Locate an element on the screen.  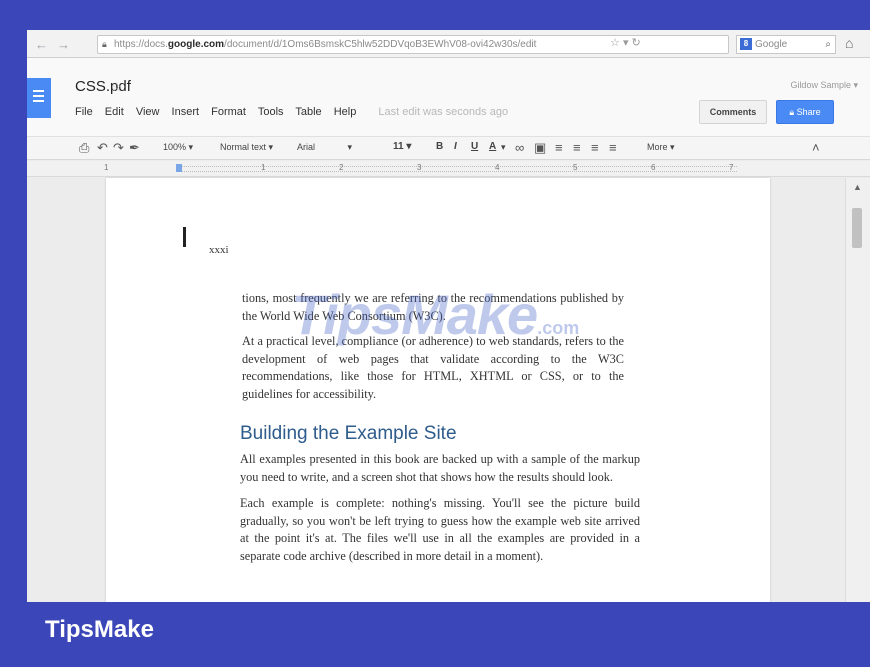
docs-logo-icon is located at coordinates (39, 98).